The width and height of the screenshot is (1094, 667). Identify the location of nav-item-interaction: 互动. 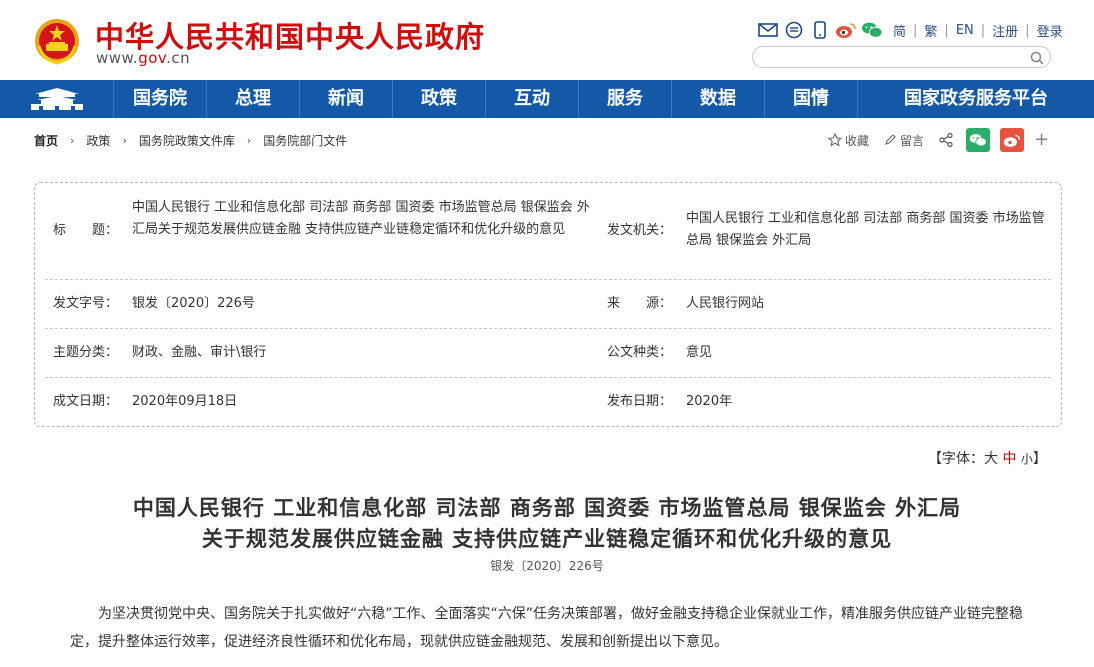
(532, 99).